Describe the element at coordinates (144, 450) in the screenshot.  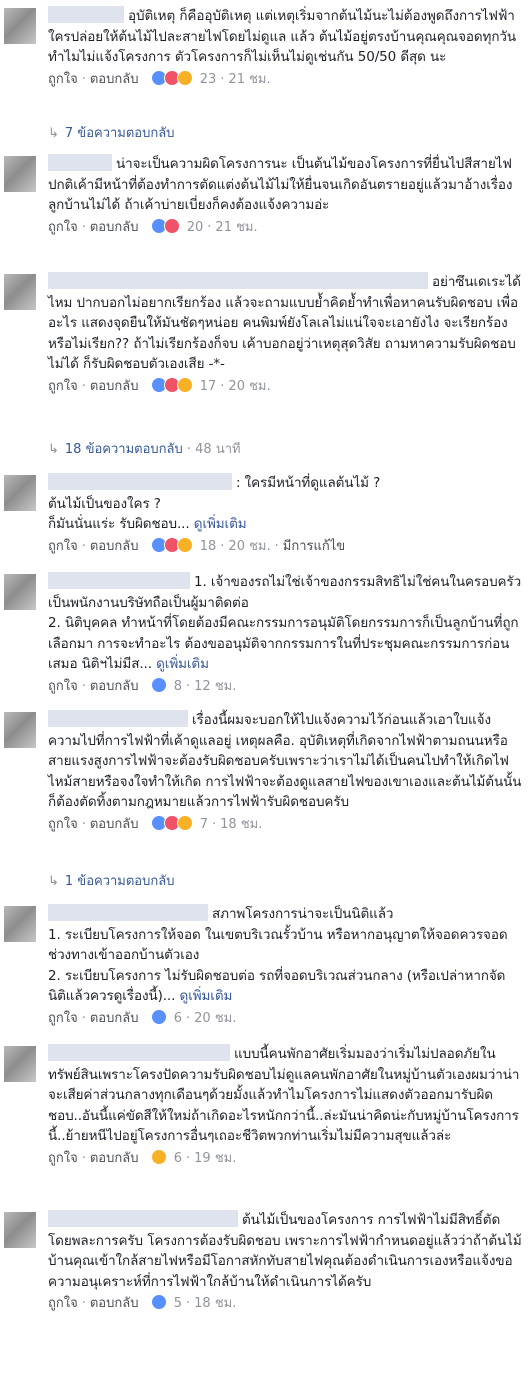
I see `view-replies-link: ↳ 18 ข้อความตอบกลับ · 48 นาที` at that location.